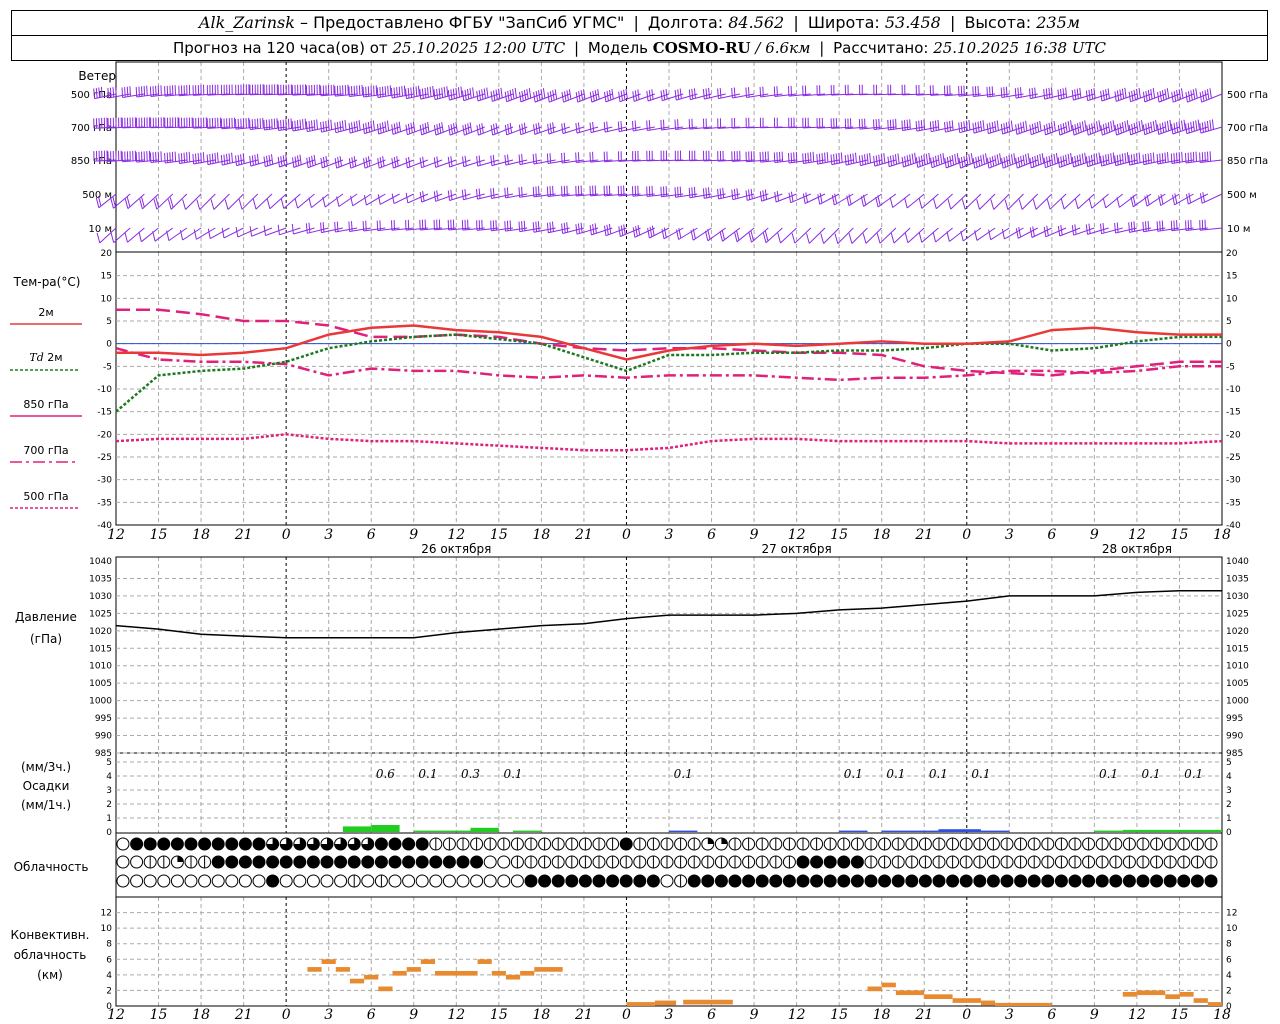  I want to click on temp-tick-label: 10, so click(107, 299).